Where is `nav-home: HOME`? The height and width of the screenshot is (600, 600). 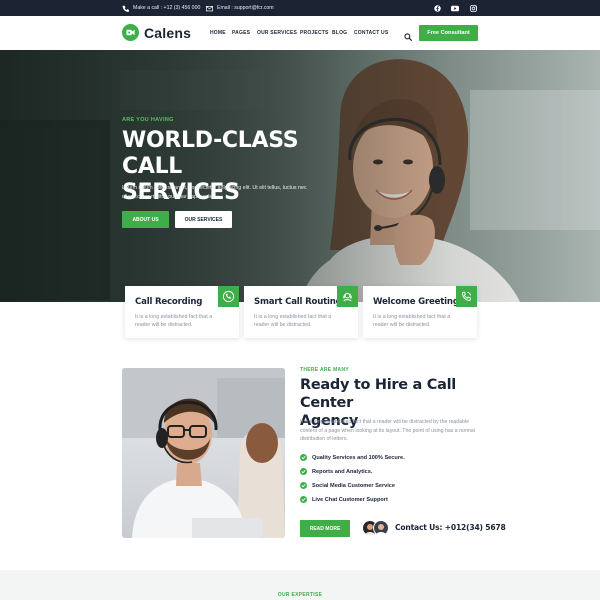
nav-home: HOME is located at coordinates (218, 33).